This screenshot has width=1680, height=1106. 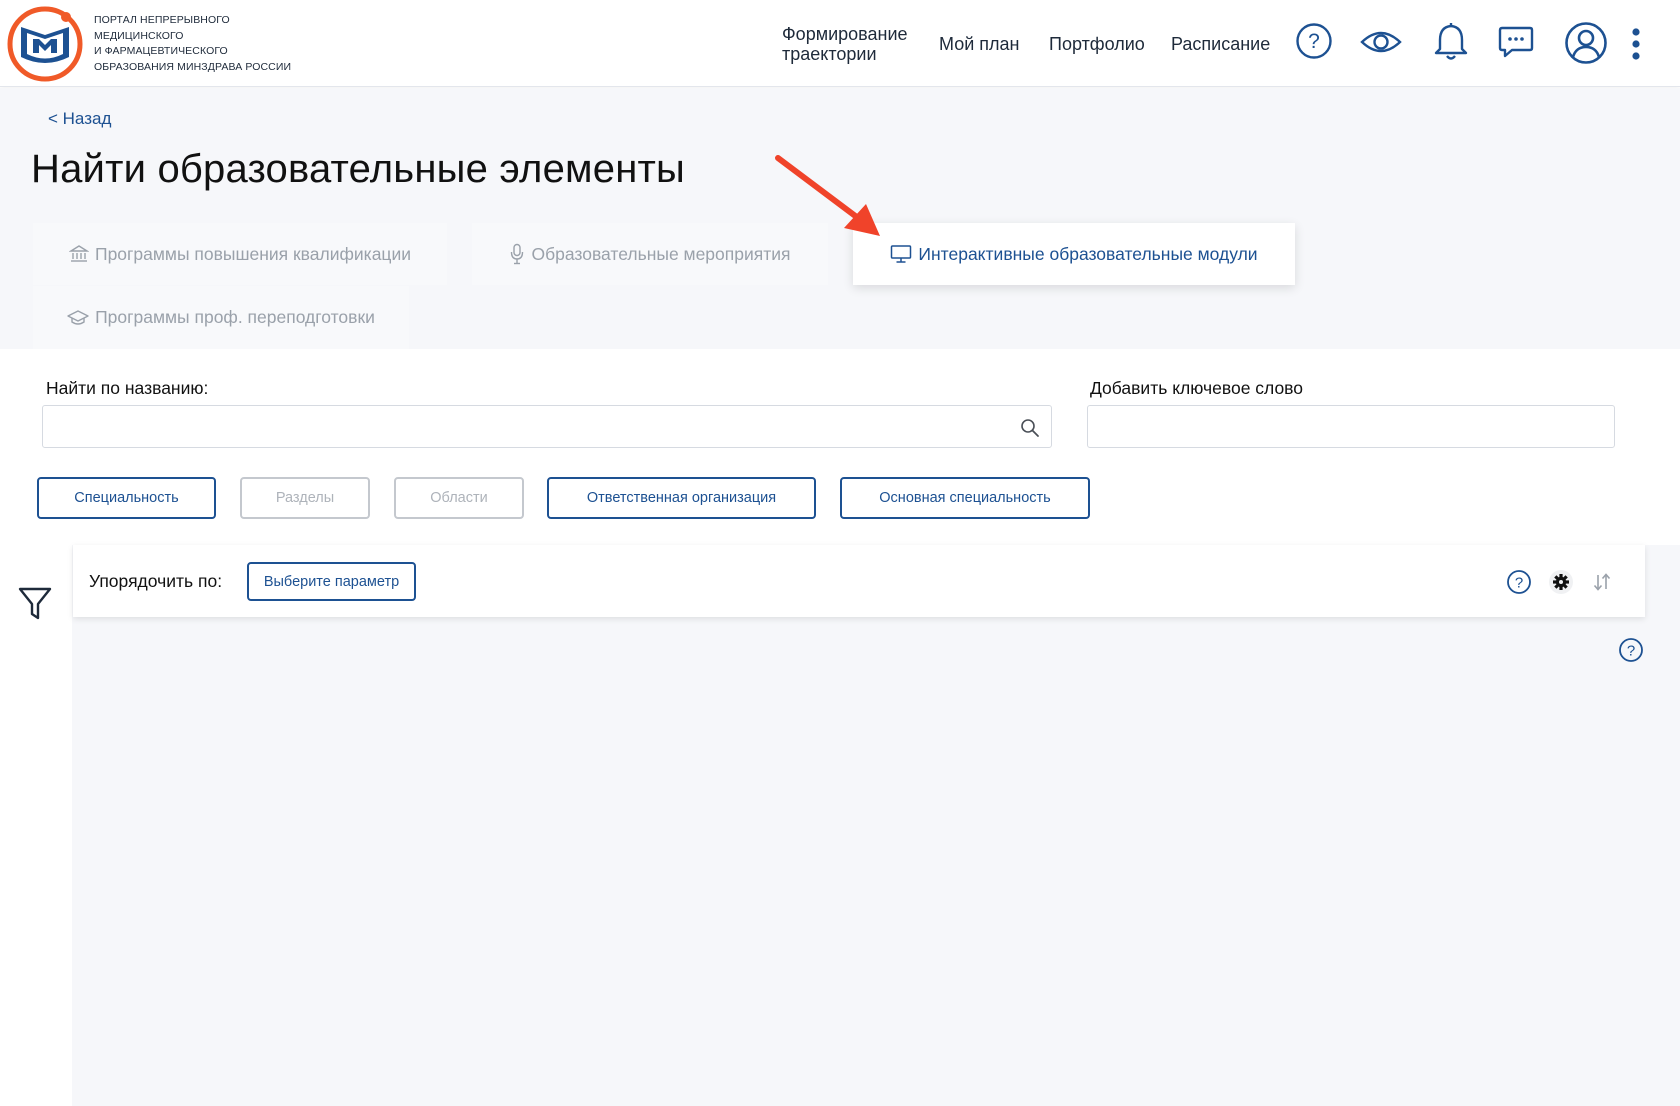 What do you see at coordinates (827, 195) in the screenshot?
I see `annotation-arrow-icon` at bounding box center [827, 195].